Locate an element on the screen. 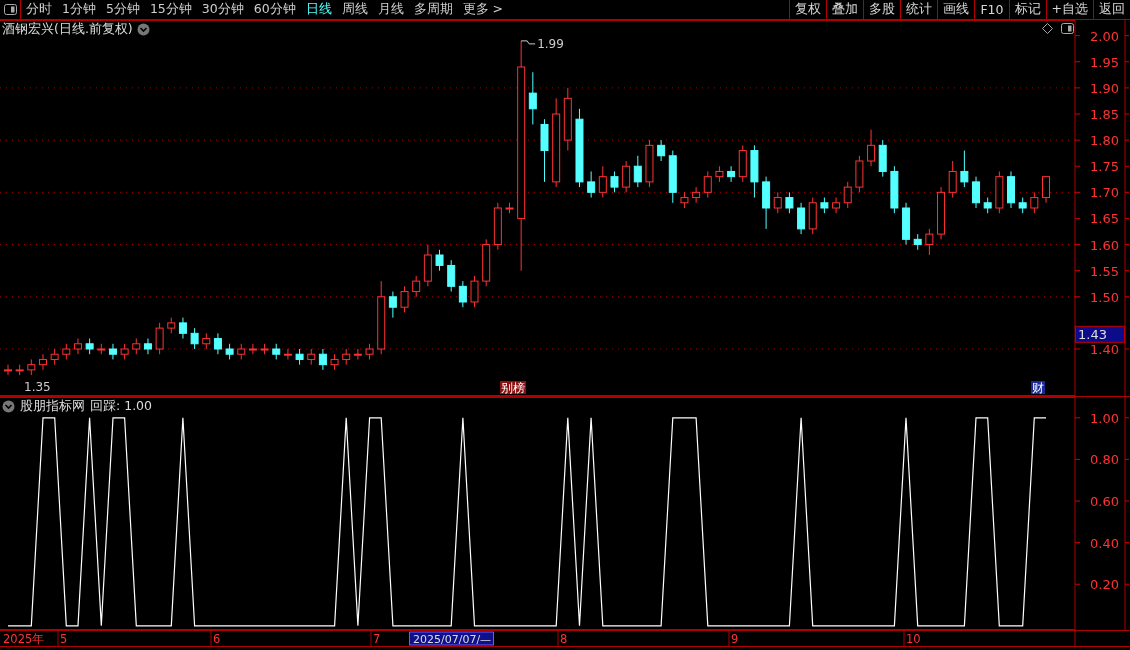  period-tab: 30分钟 is located at coordinates (222, 9).